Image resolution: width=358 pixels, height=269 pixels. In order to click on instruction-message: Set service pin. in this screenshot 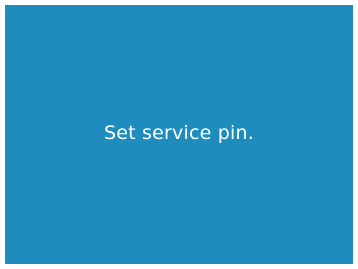, I will do `click(179, 132)`.